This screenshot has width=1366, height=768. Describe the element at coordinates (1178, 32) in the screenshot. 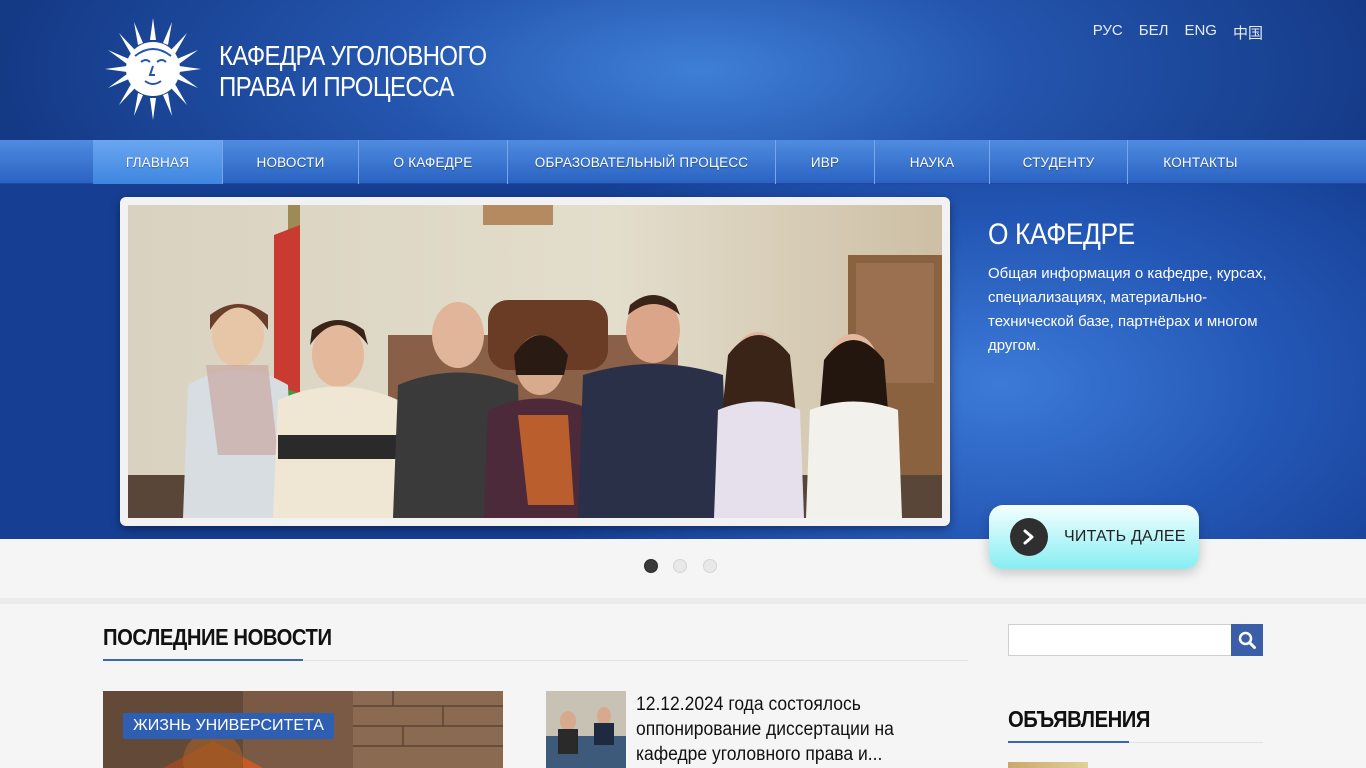

I see `language-switcher: РУС БЕЛ ENG 中国` at that location.